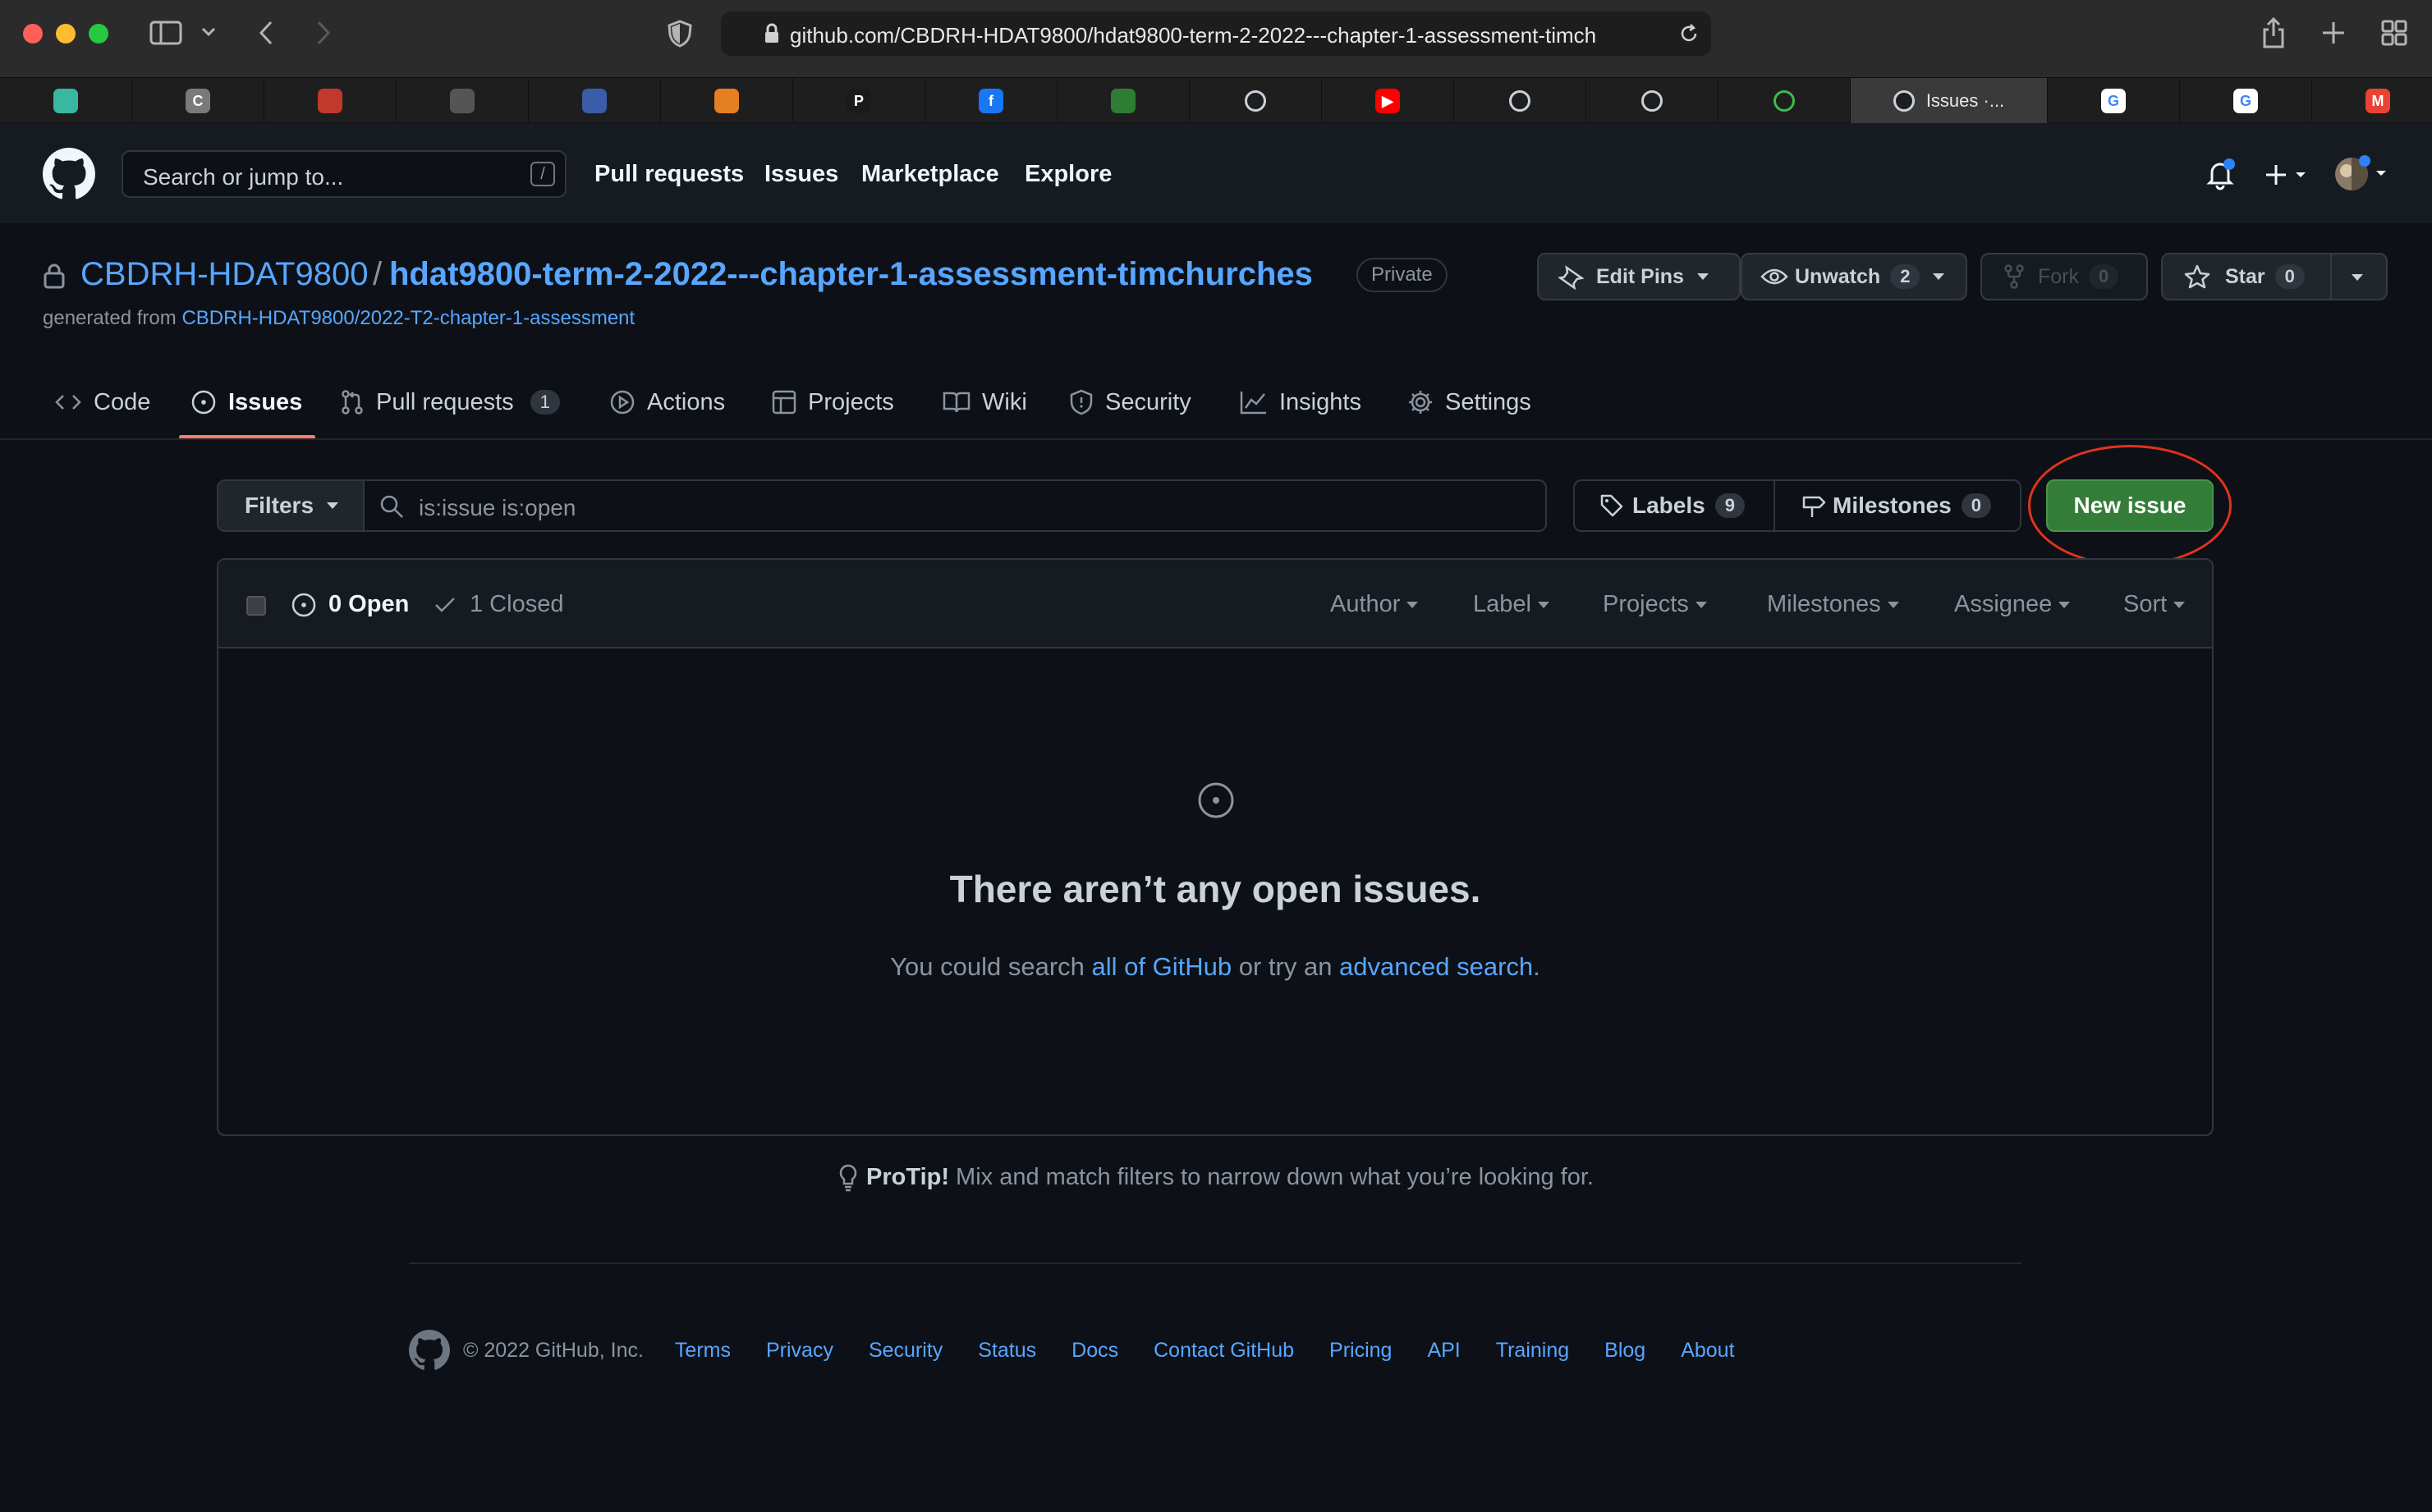  Describe the element at coordinates (2058, 276) in the screenshot. I see `fork-label: Fork` at that location.